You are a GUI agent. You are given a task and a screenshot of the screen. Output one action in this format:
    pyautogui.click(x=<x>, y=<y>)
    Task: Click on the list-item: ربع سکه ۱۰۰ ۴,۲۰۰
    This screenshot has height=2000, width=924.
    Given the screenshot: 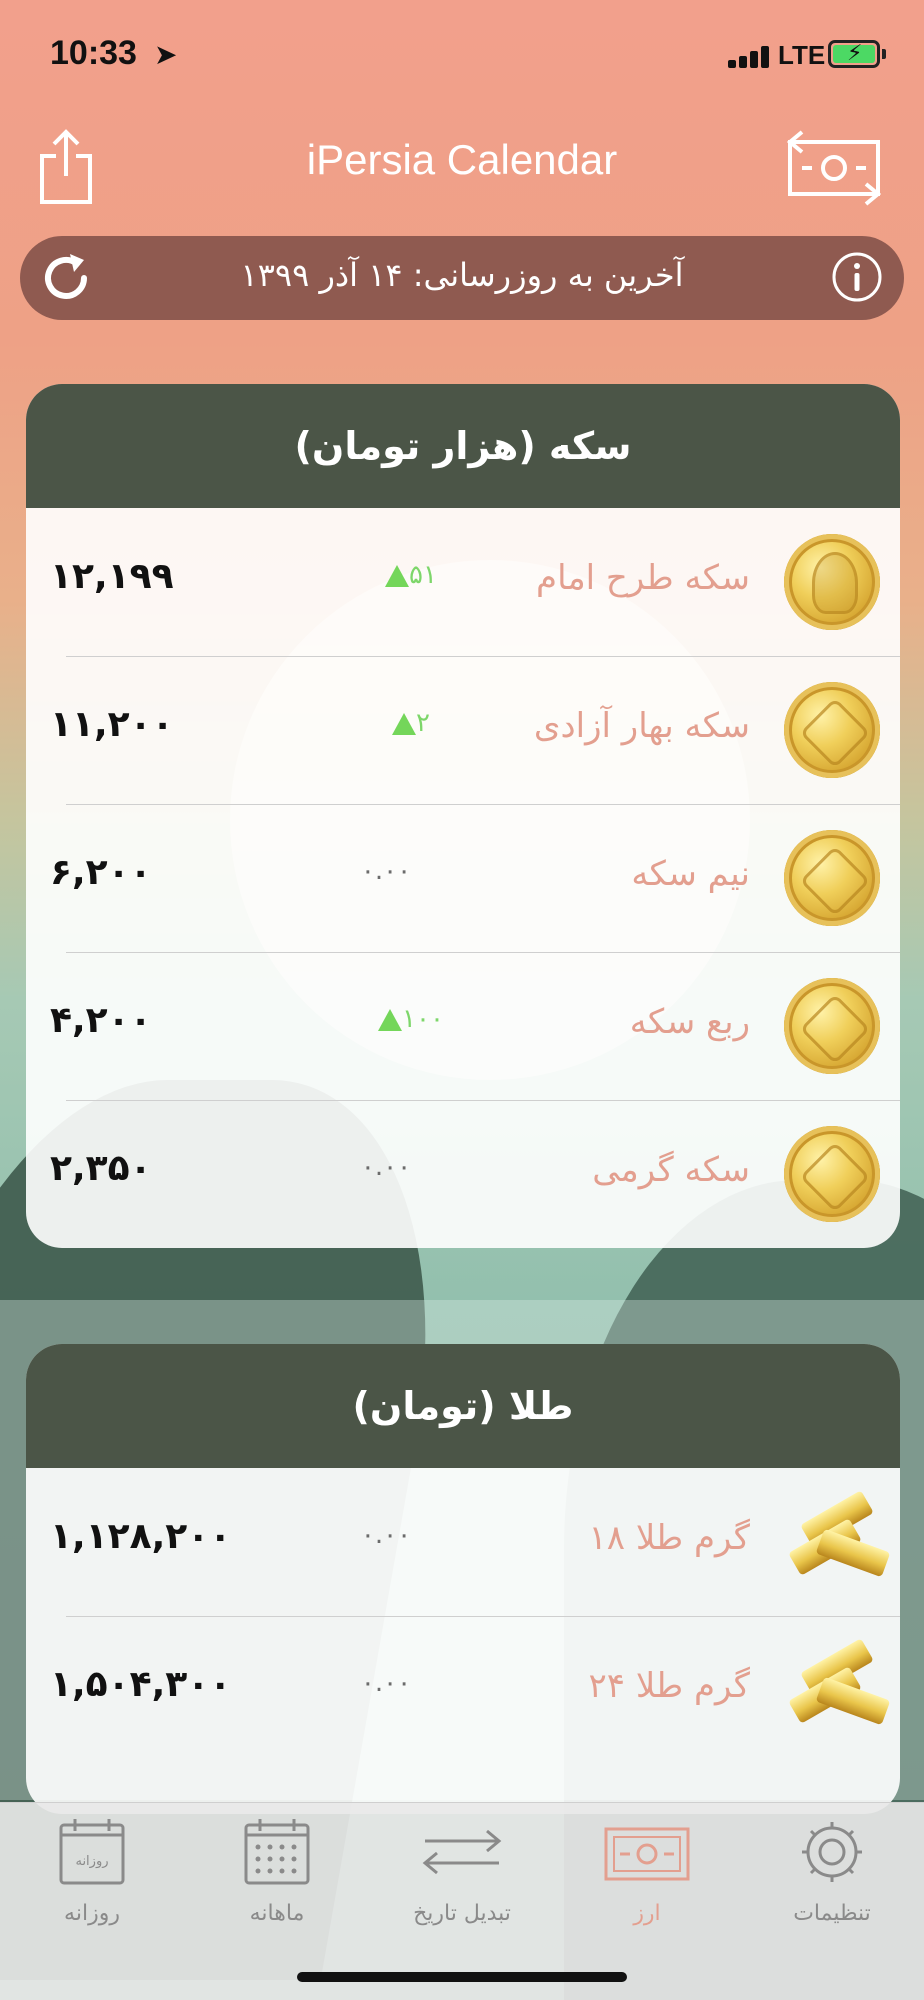 What is the action you would take?
    pyautogui.click(x=463, y=1026)
    